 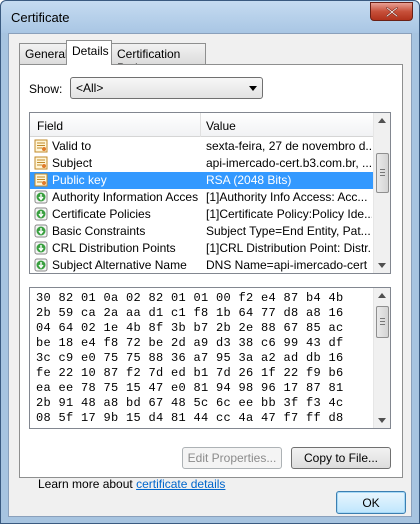 I want to click on field-name: Authority Information Access, so click(x=125, y=197).